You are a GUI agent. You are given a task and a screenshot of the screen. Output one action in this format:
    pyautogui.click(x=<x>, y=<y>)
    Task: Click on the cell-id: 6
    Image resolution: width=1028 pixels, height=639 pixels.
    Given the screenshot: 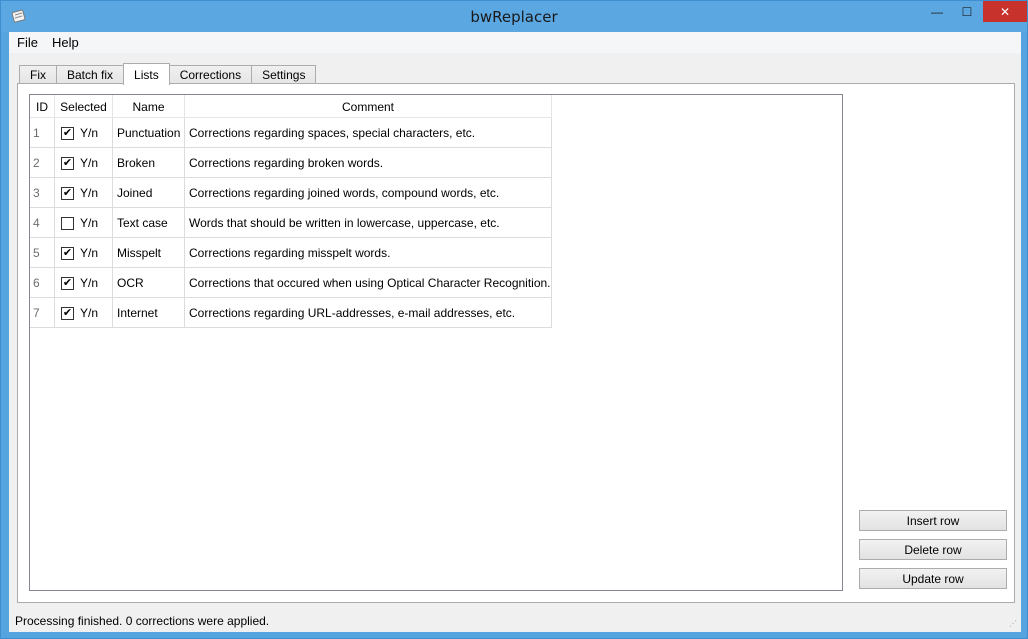 What is the action you would take?
    pyautogui.click(x=42, y=283)
    